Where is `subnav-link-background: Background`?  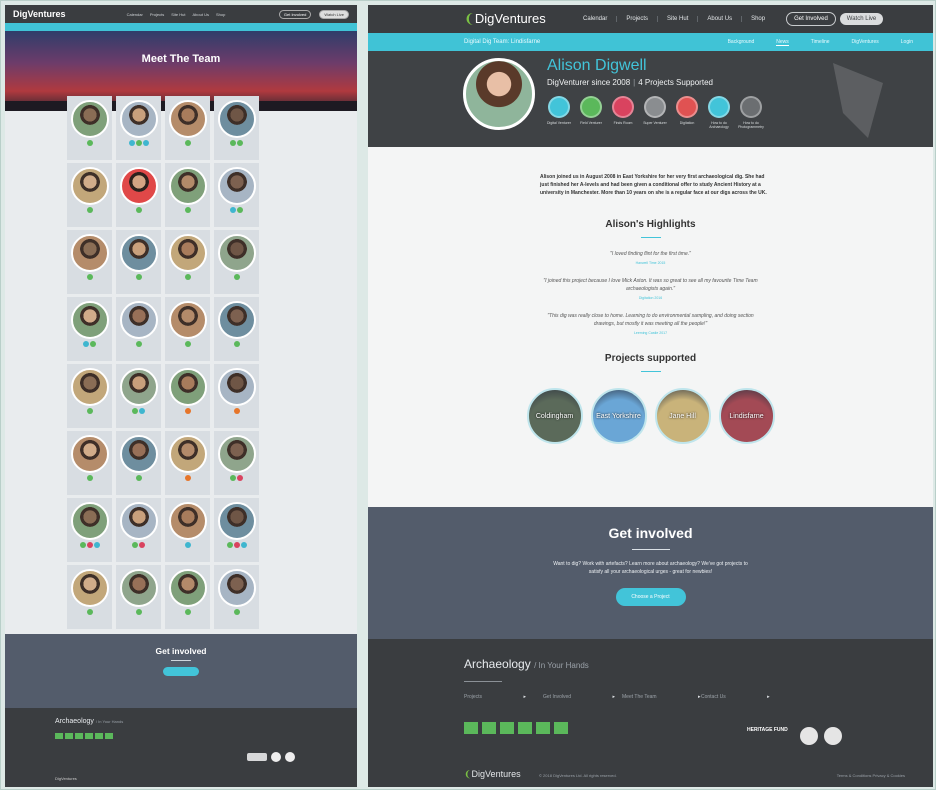 subnav-link-background: Background is located at coordinates (741, 42).